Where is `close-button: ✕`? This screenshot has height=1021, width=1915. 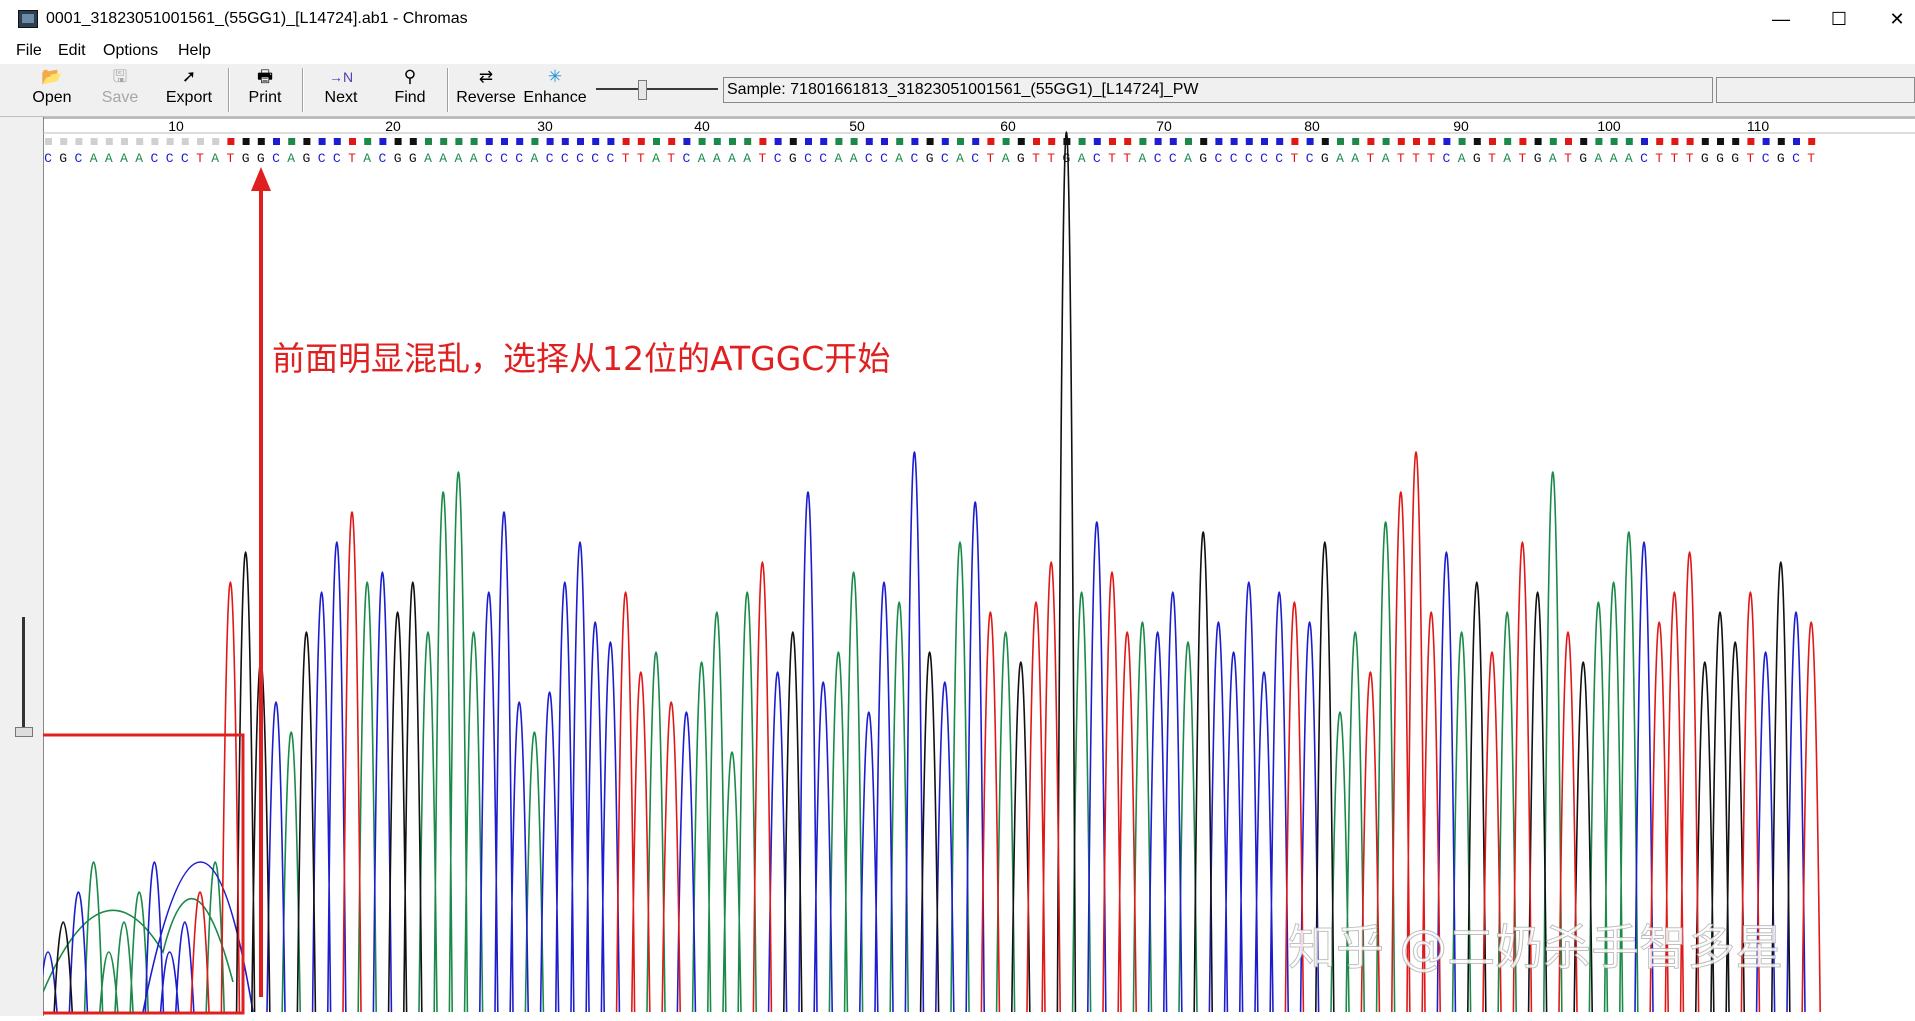 close-button: ✕ is located at coordinates (1891, 19).